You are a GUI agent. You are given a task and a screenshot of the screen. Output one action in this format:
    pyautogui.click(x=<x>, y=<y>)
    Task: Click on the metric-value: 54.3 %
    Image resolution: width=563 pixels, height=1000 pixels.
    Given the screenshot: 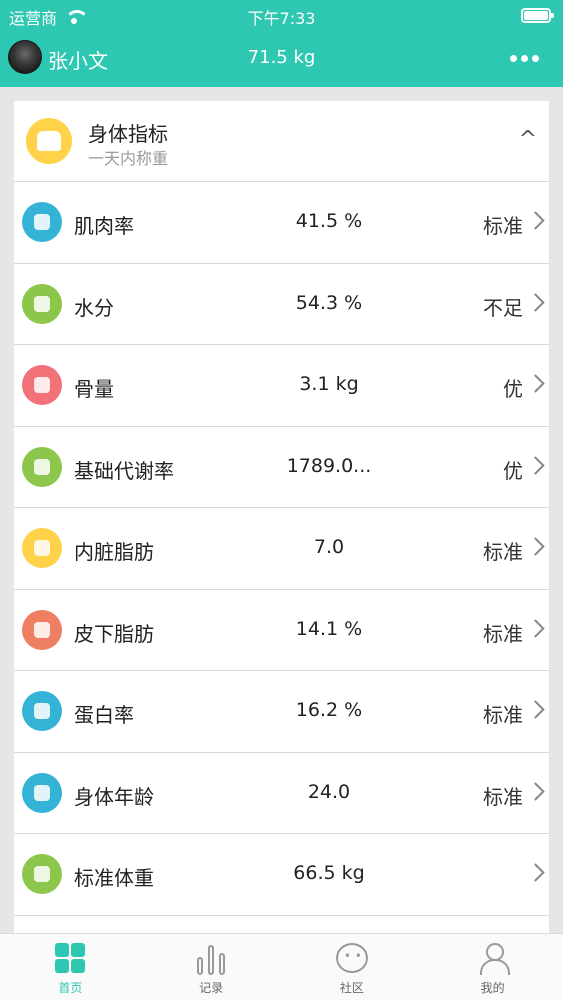 What is the action you would take?
    pyautogui.click(x=329, y=302)
    